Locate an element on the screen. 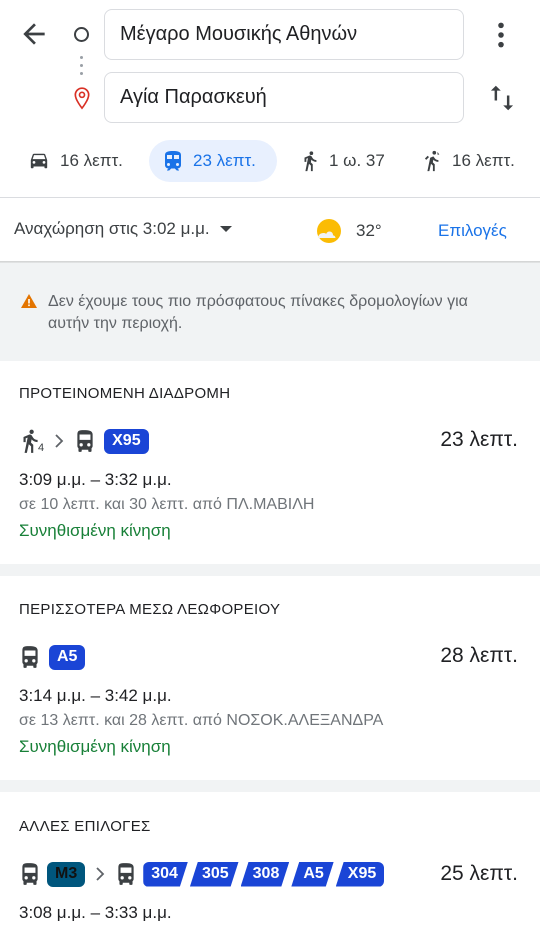  route-times: 3:09 μ.μ. – 3:32 μ.μ. is located at coordinates (95, 479).